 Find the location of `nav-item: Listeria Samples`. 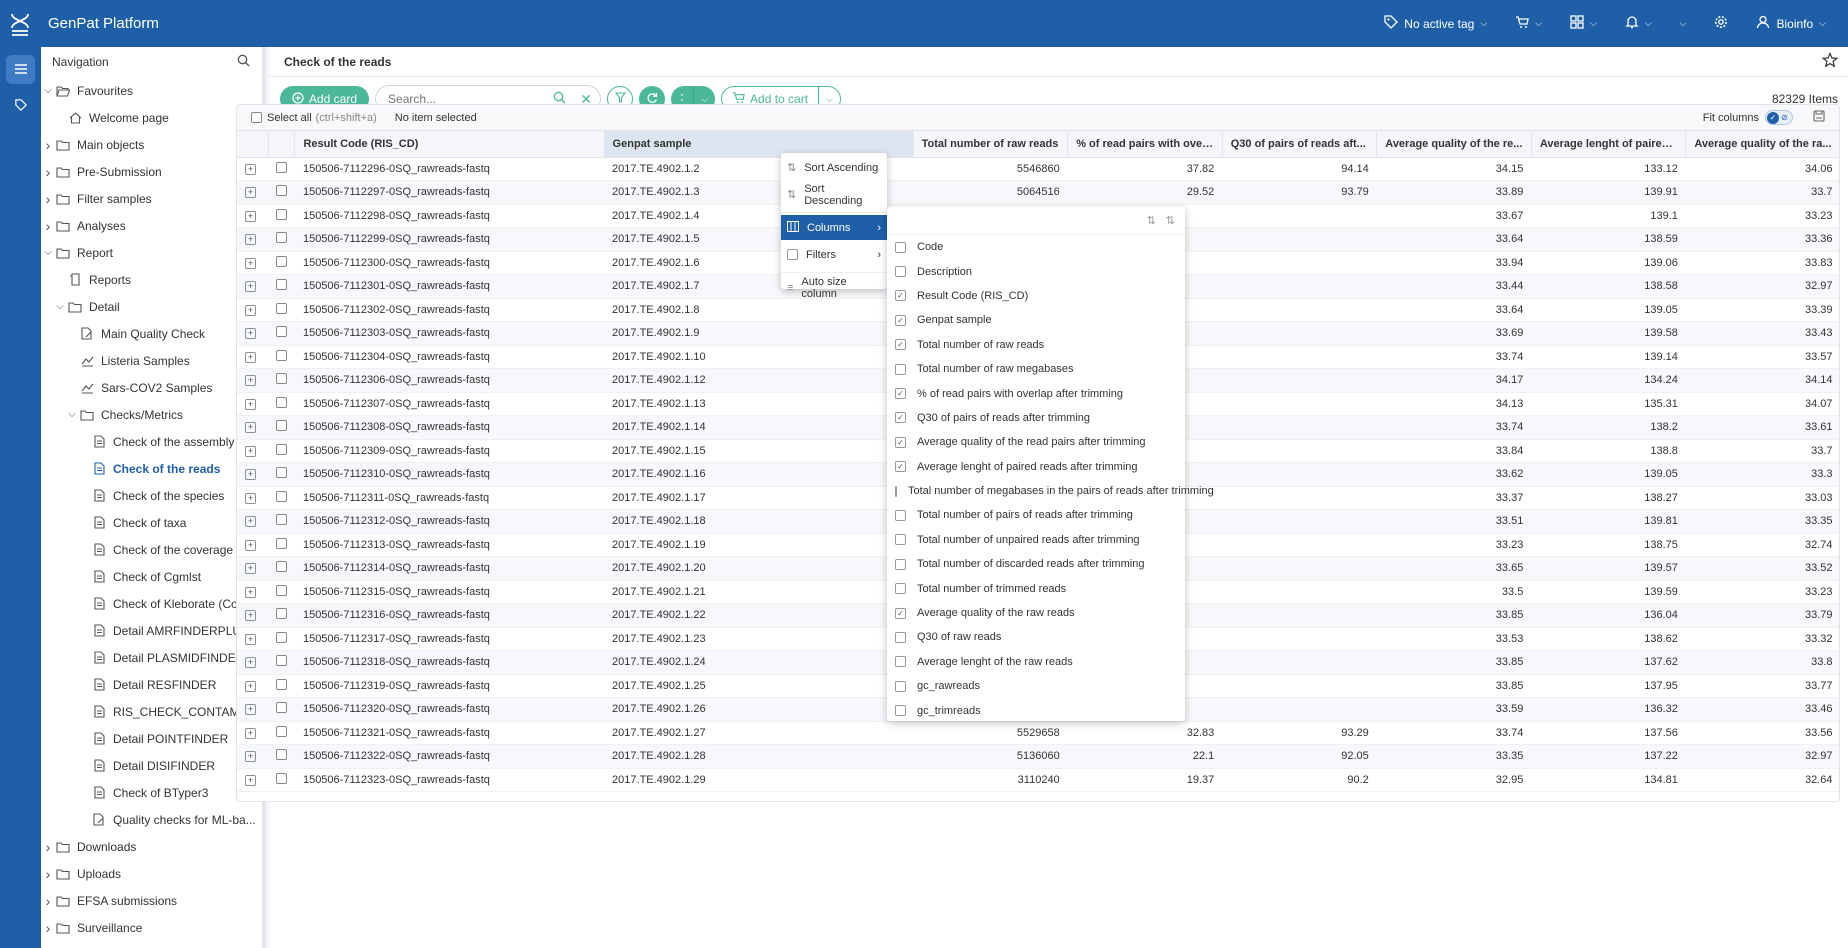

nav-item: Listeria Samples is located at coordinates (151, 360).